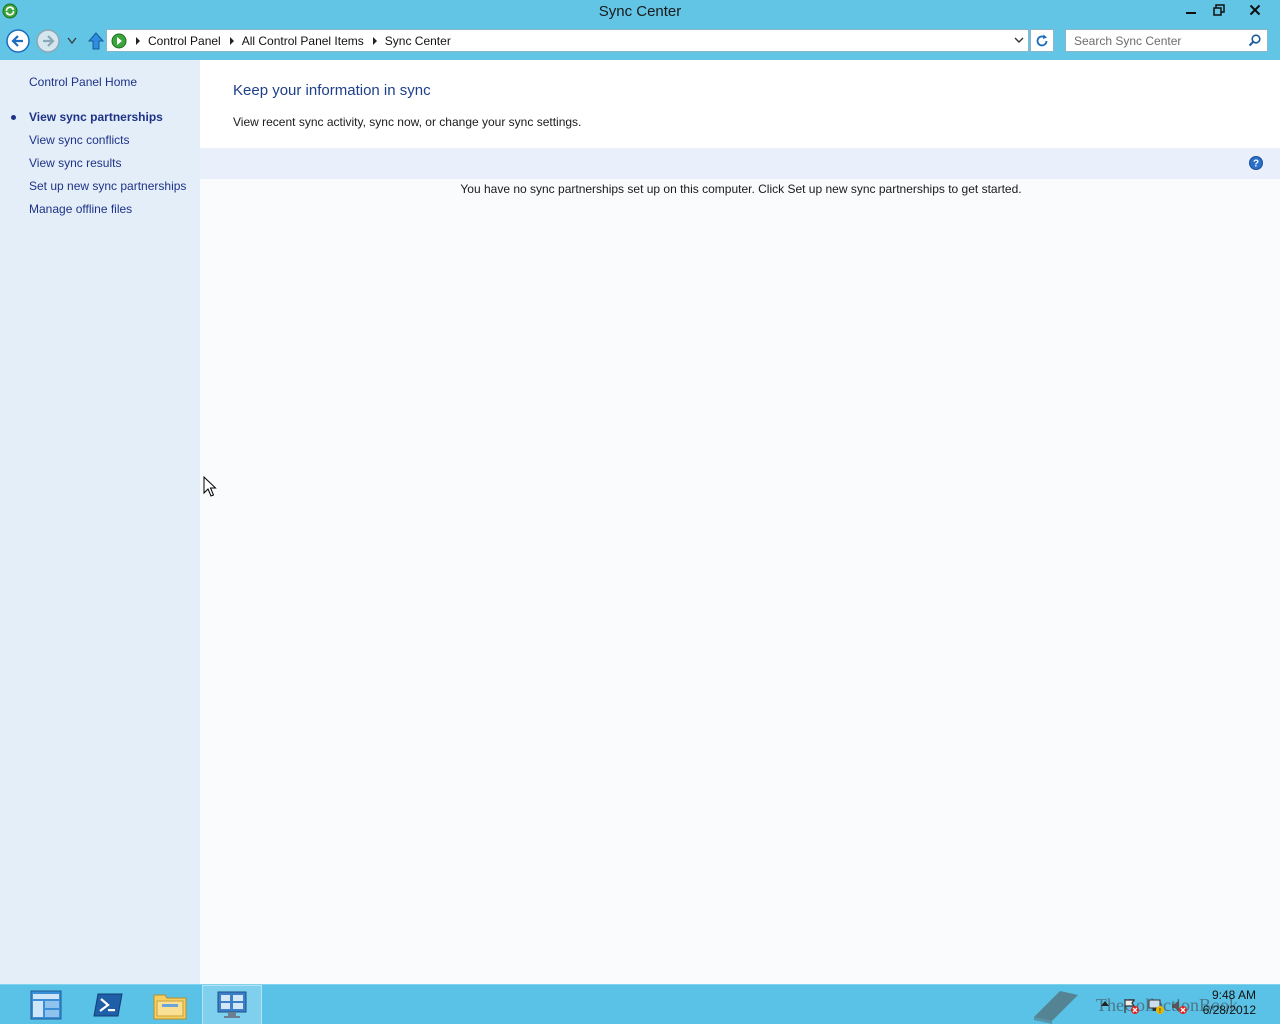 The width and height of the screenshot is (1280, 1024). I want to click on help-icon: ?, so click(1256, 163).